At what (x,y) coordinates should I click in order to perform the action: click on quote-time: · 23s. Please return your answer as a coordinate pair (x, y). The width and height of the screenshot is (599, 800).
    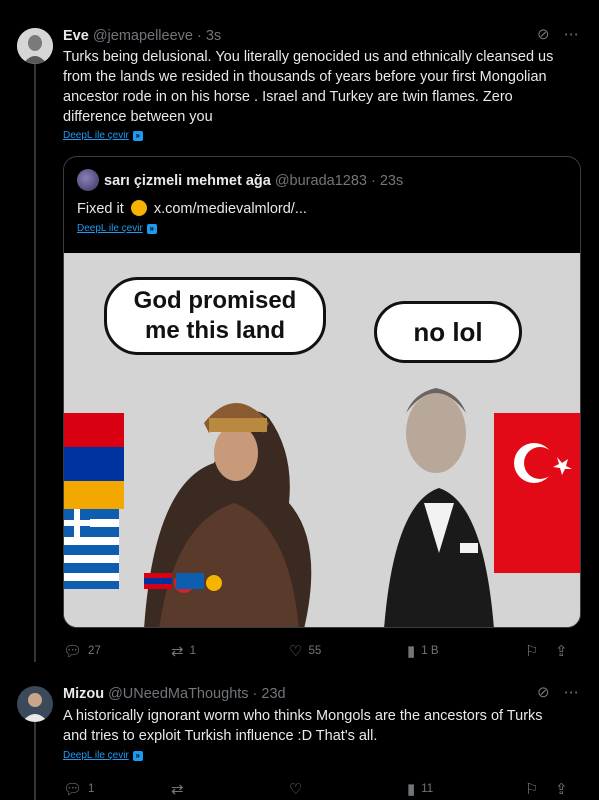
    Looking at the image, I should click on (387, 181).